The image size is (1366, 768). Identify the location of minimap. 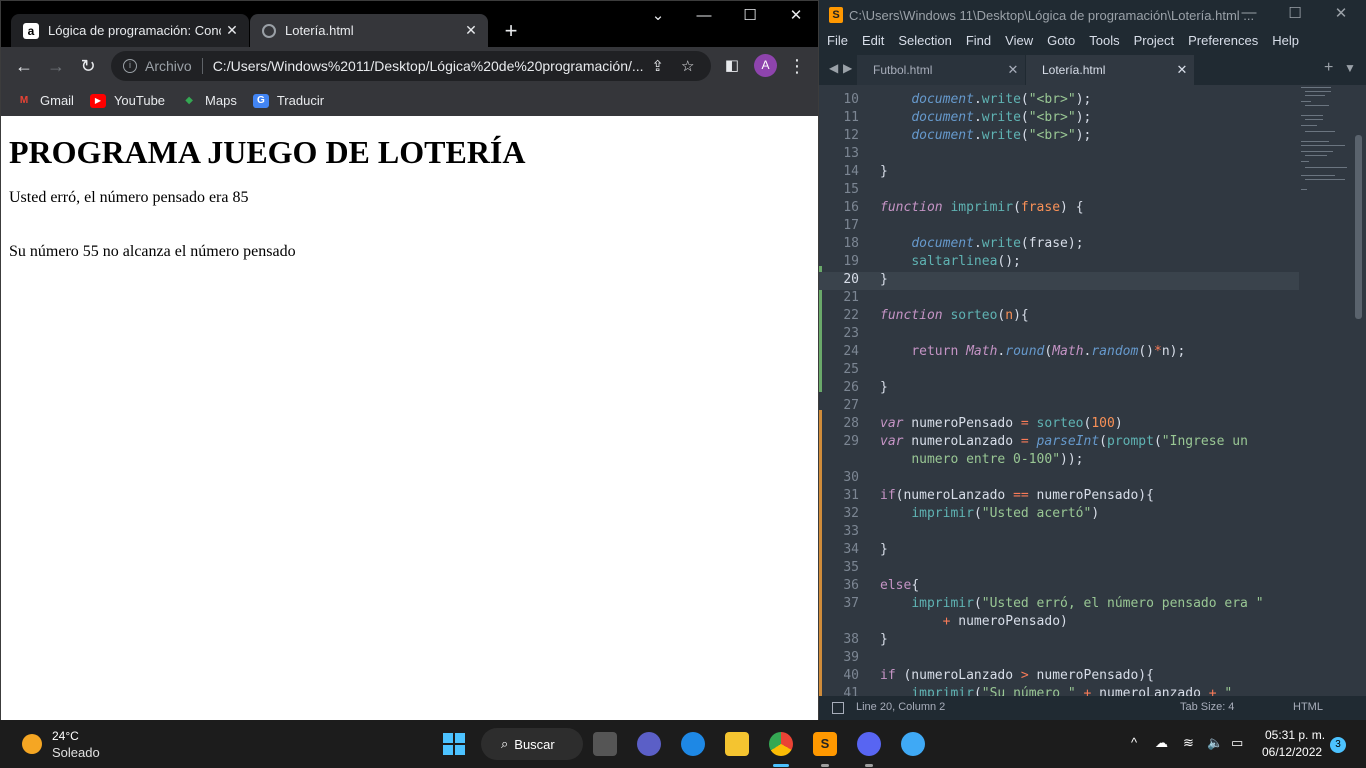
(1326, 145).